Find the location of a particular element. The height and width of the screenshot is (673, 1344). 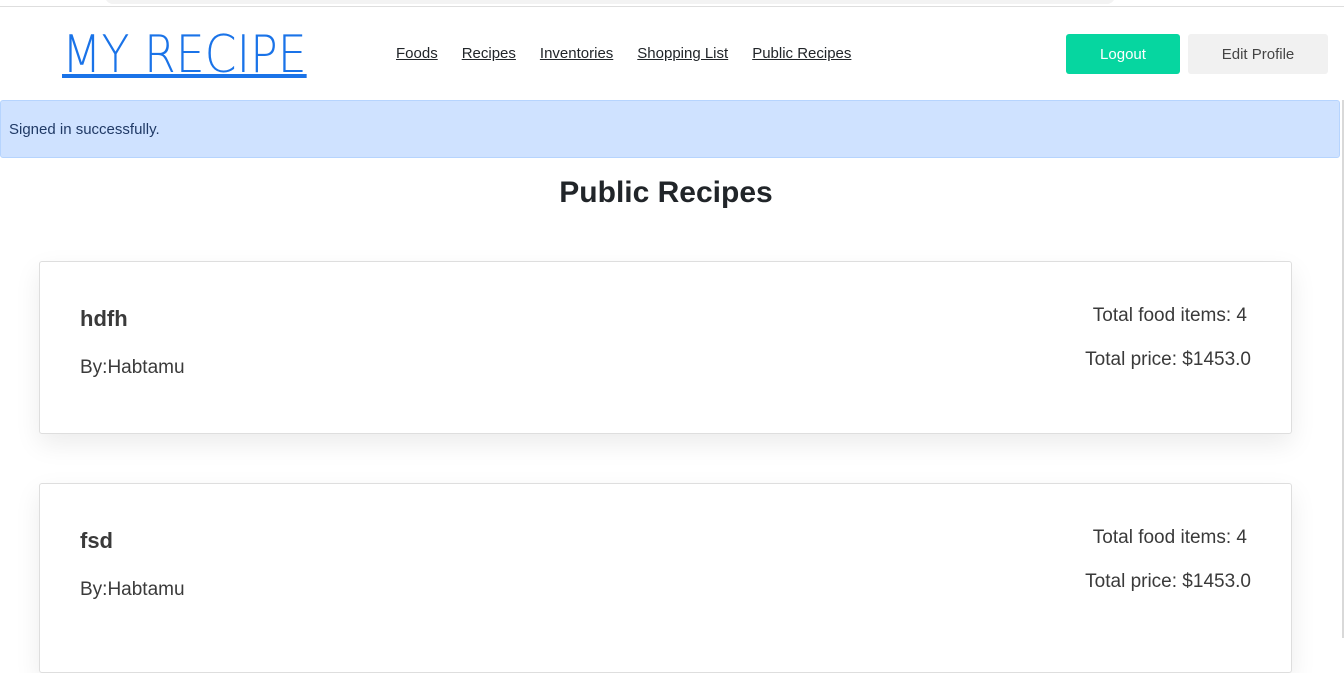

recipe-name: fsd is located at coordinates (96, 541).